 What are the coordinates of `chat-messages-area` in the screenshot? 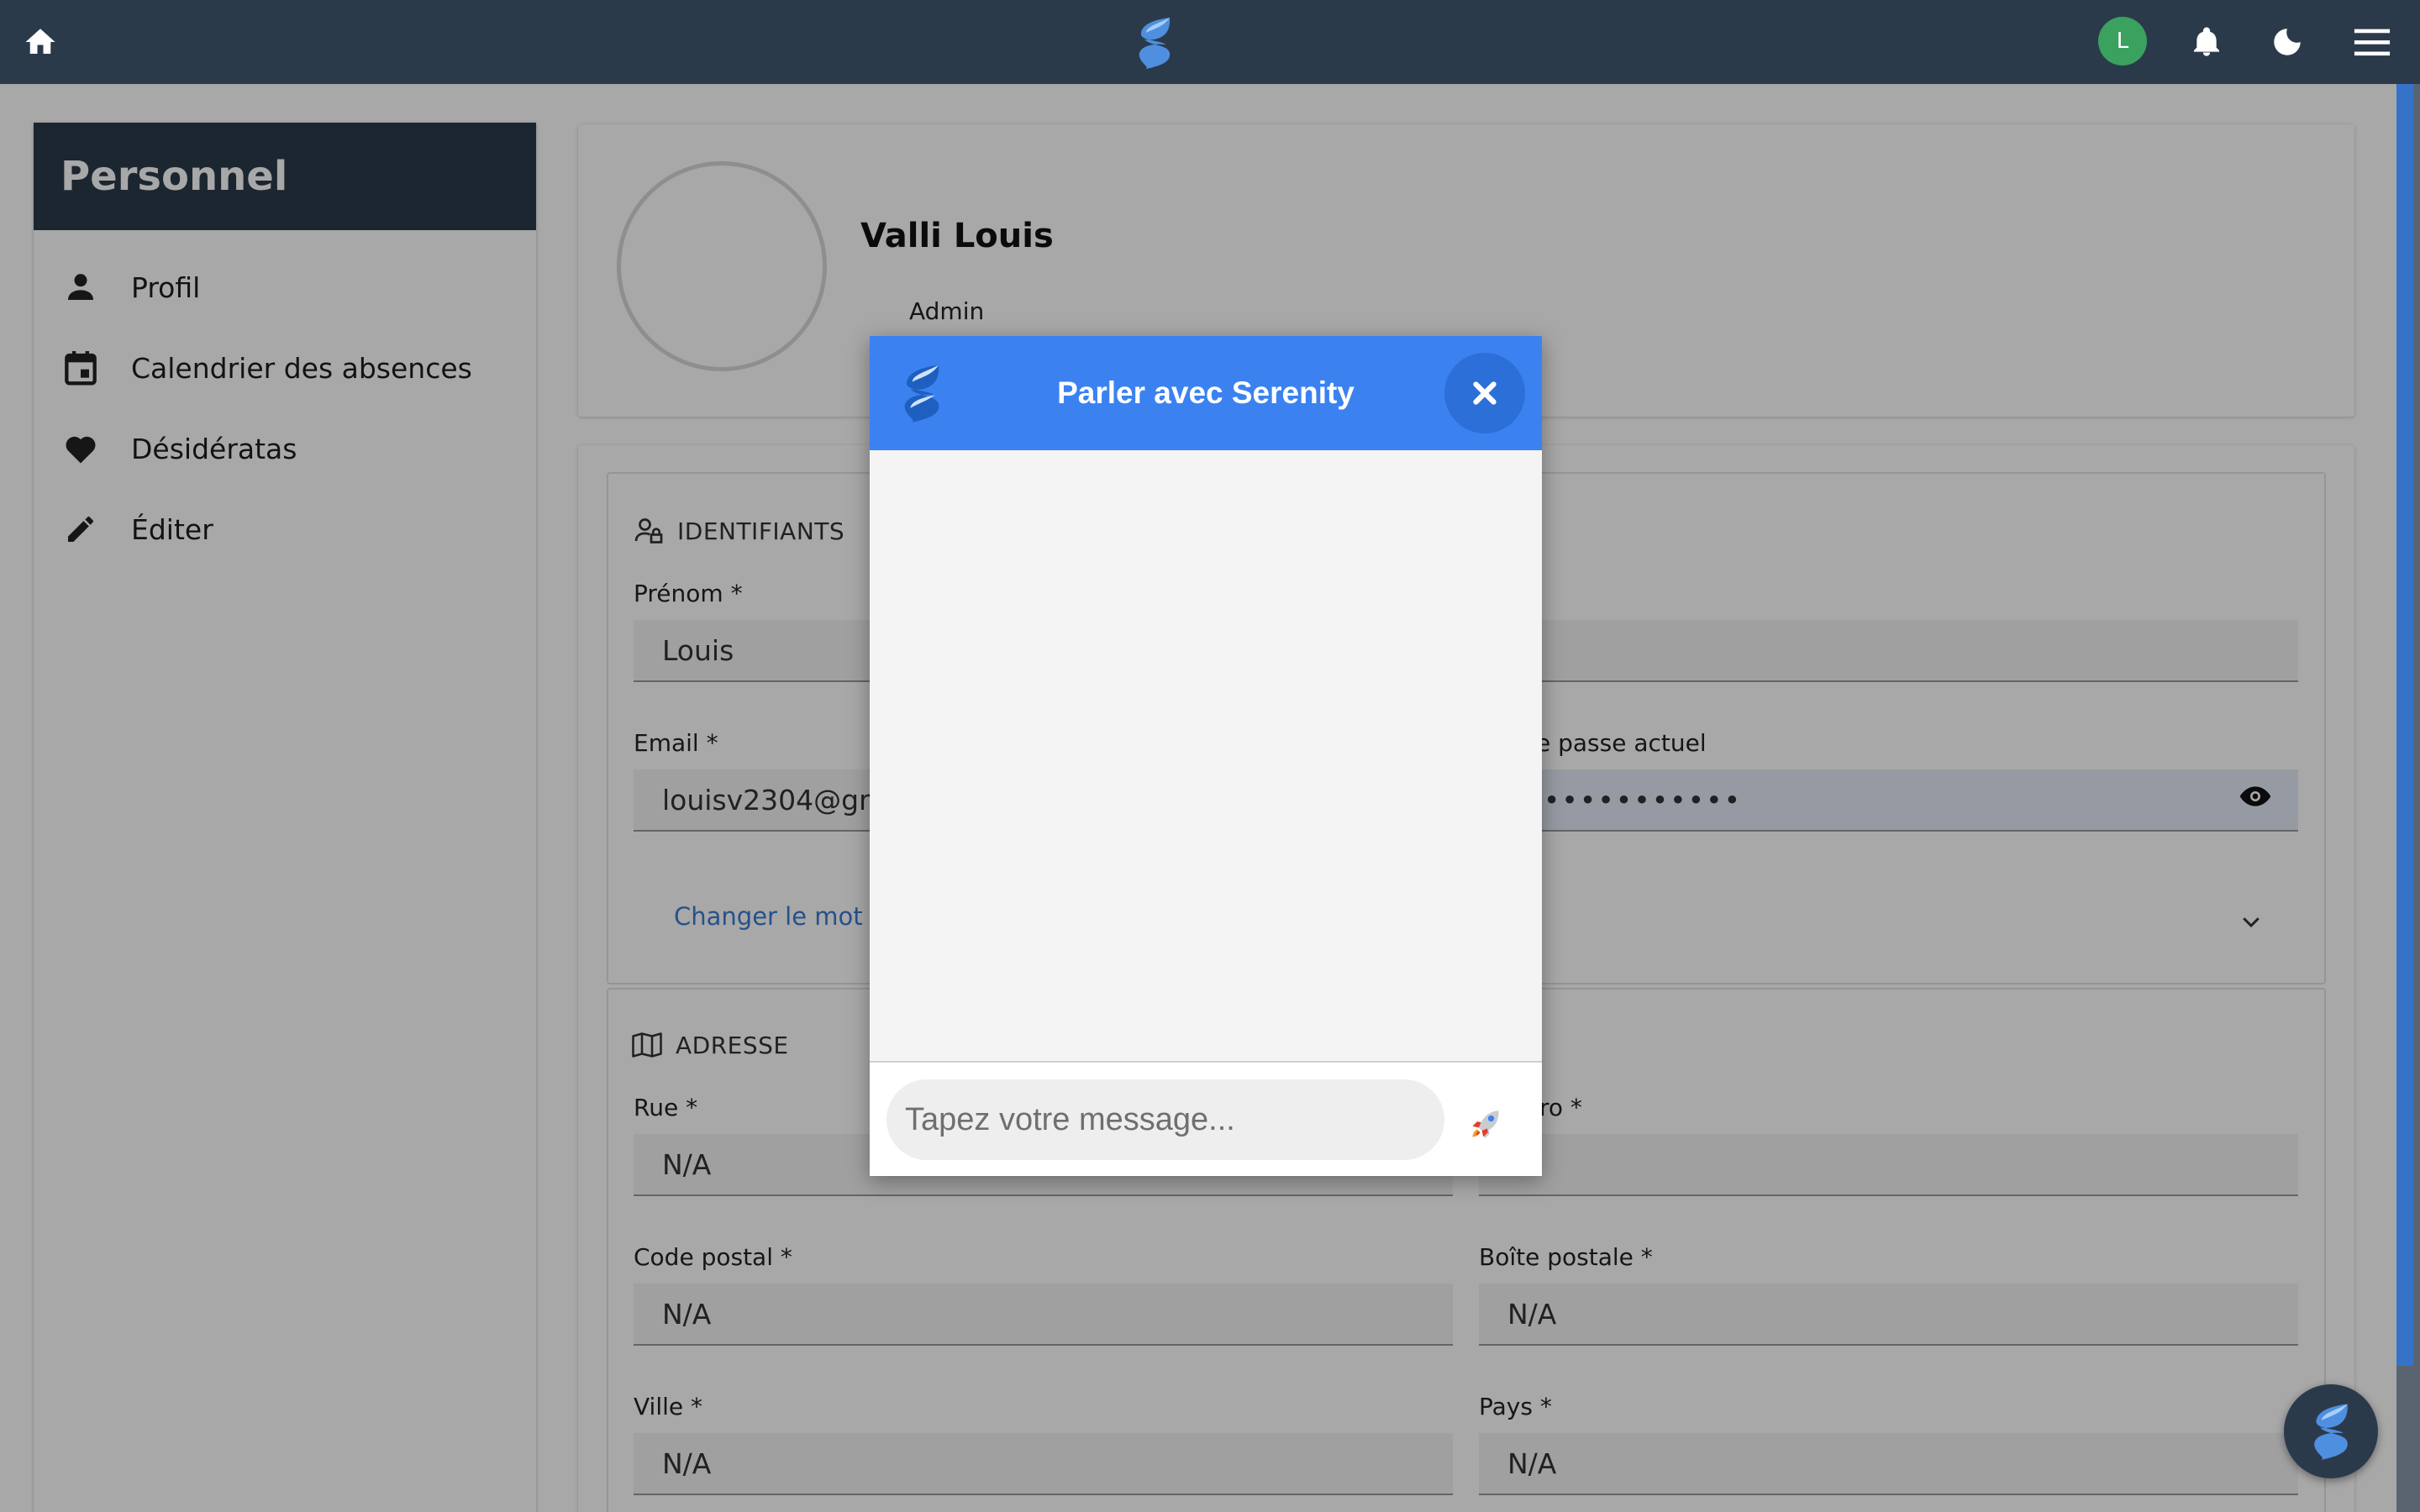 It's located at (1206, 755).